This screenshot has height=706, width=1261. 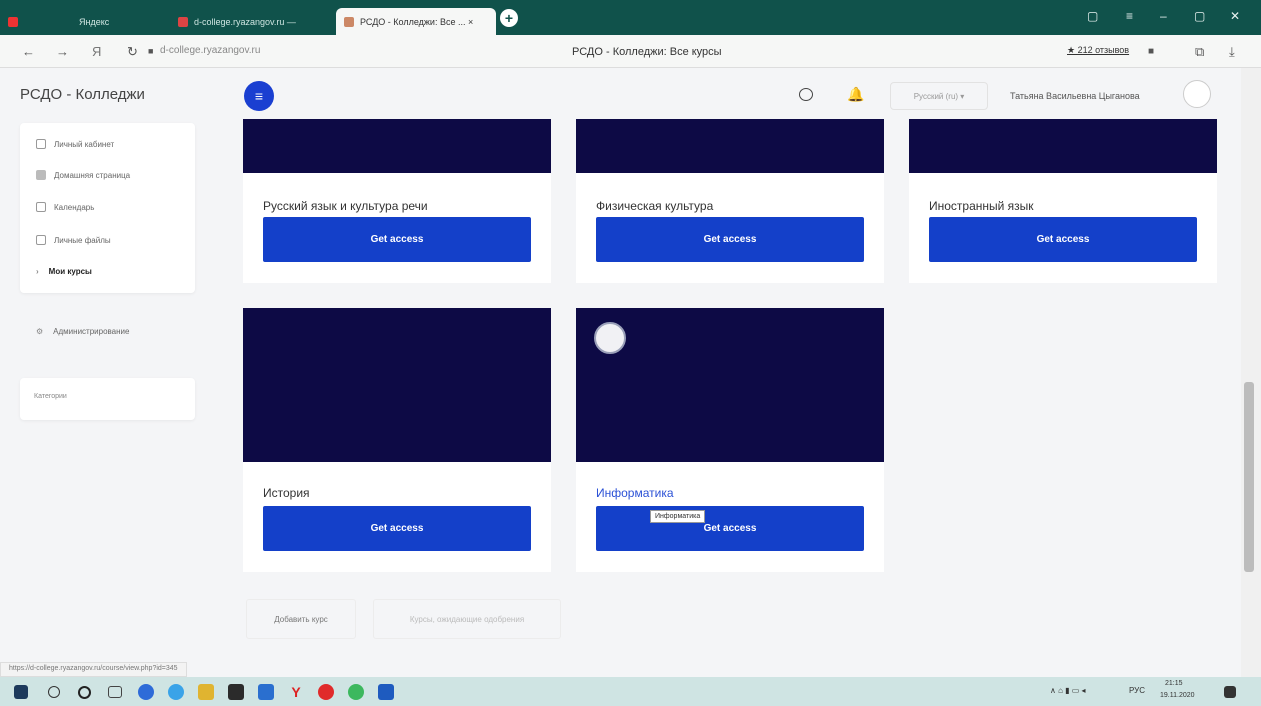 What do you see at coordinates (296, 692) in the screenshot?
I see `yandex-icon: Y` at bounding box center [296, 692].